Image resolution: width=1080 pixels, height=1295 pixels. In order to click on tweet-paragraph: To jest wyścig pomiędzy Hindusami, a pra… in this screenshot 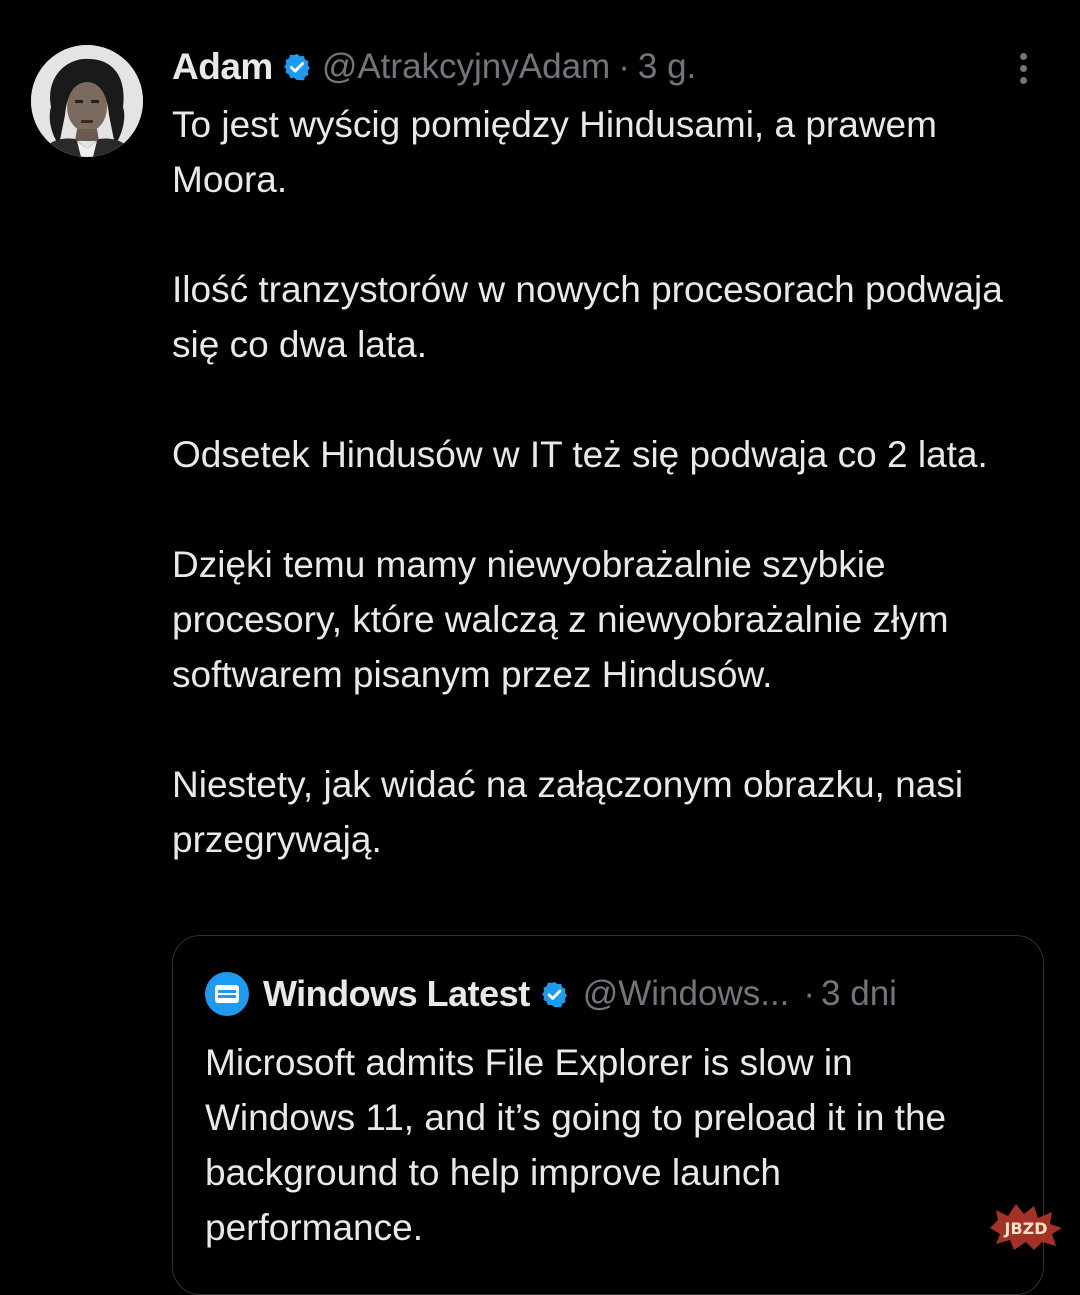, I will do `click(554, 152)`.